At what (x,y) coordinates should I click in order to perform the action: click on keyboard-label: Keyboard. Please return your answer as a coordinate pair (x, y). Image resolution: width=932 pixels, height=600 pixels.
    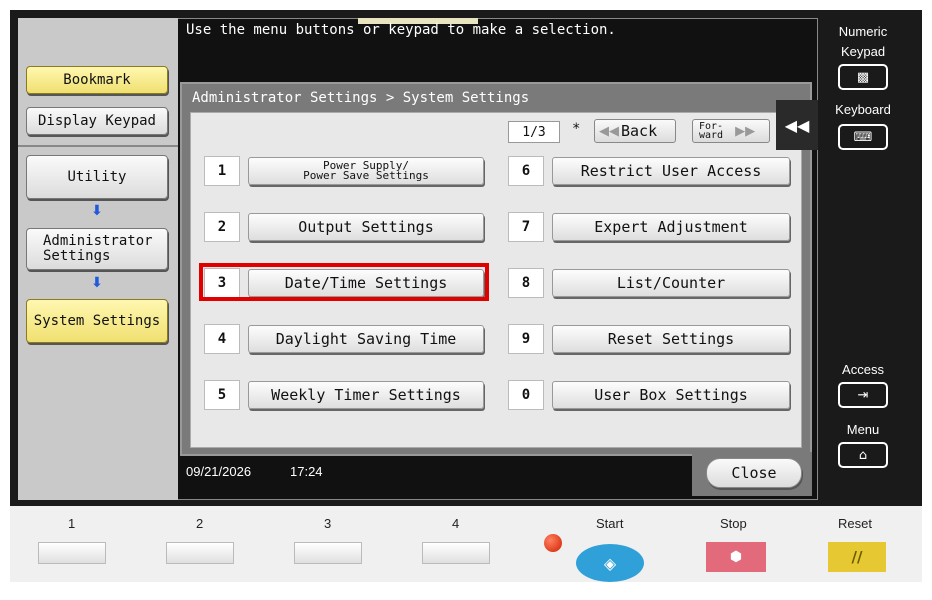
    Looking at the image, I should click on (863, 109).